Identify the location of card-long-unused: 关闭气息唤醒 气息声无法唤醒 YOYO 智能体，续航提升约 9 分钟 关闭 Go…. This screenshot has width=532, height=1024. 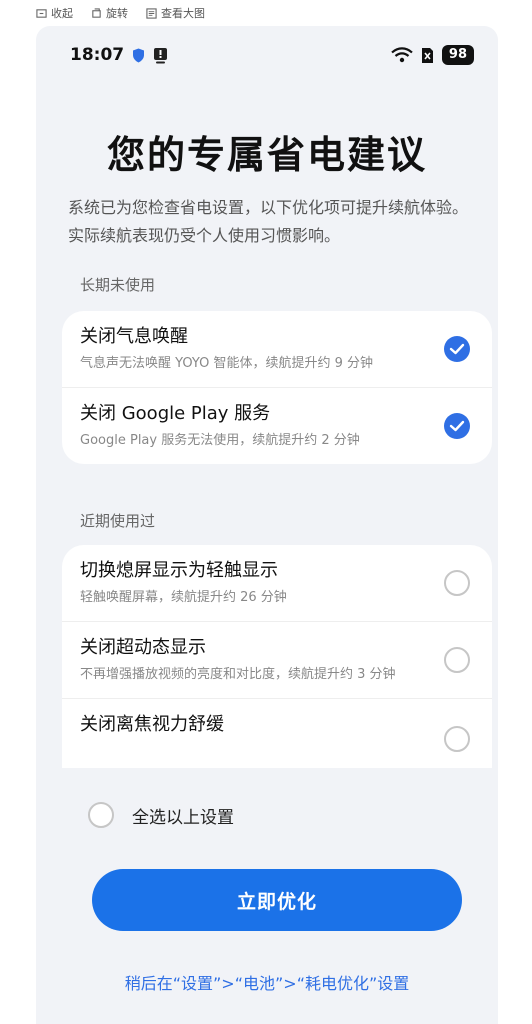
(277, 387).